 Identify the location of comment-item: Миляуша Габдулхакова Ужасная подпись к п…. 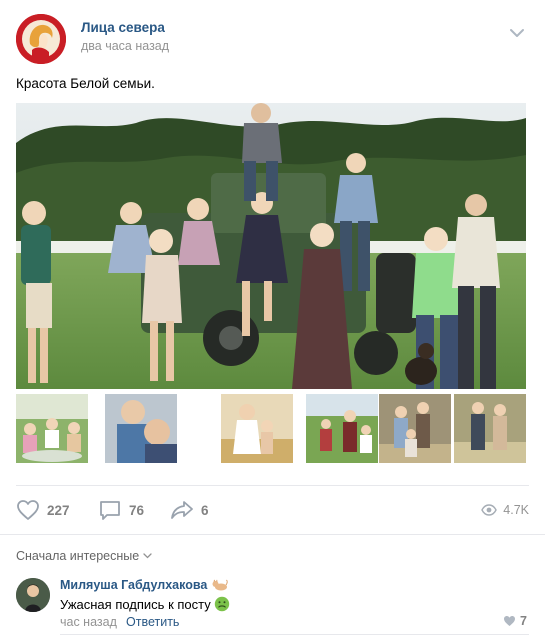
(272, 604).